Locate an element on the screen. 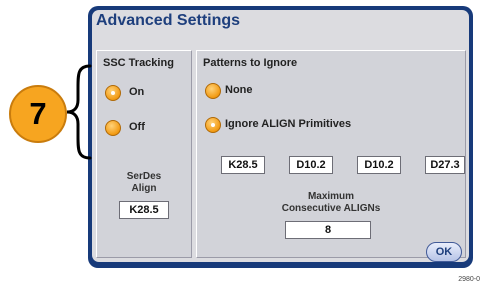 Image resolution: width=482 pixels, height=285 pixels. figure-id: 2980-0 is located at coordinates (469, 279).